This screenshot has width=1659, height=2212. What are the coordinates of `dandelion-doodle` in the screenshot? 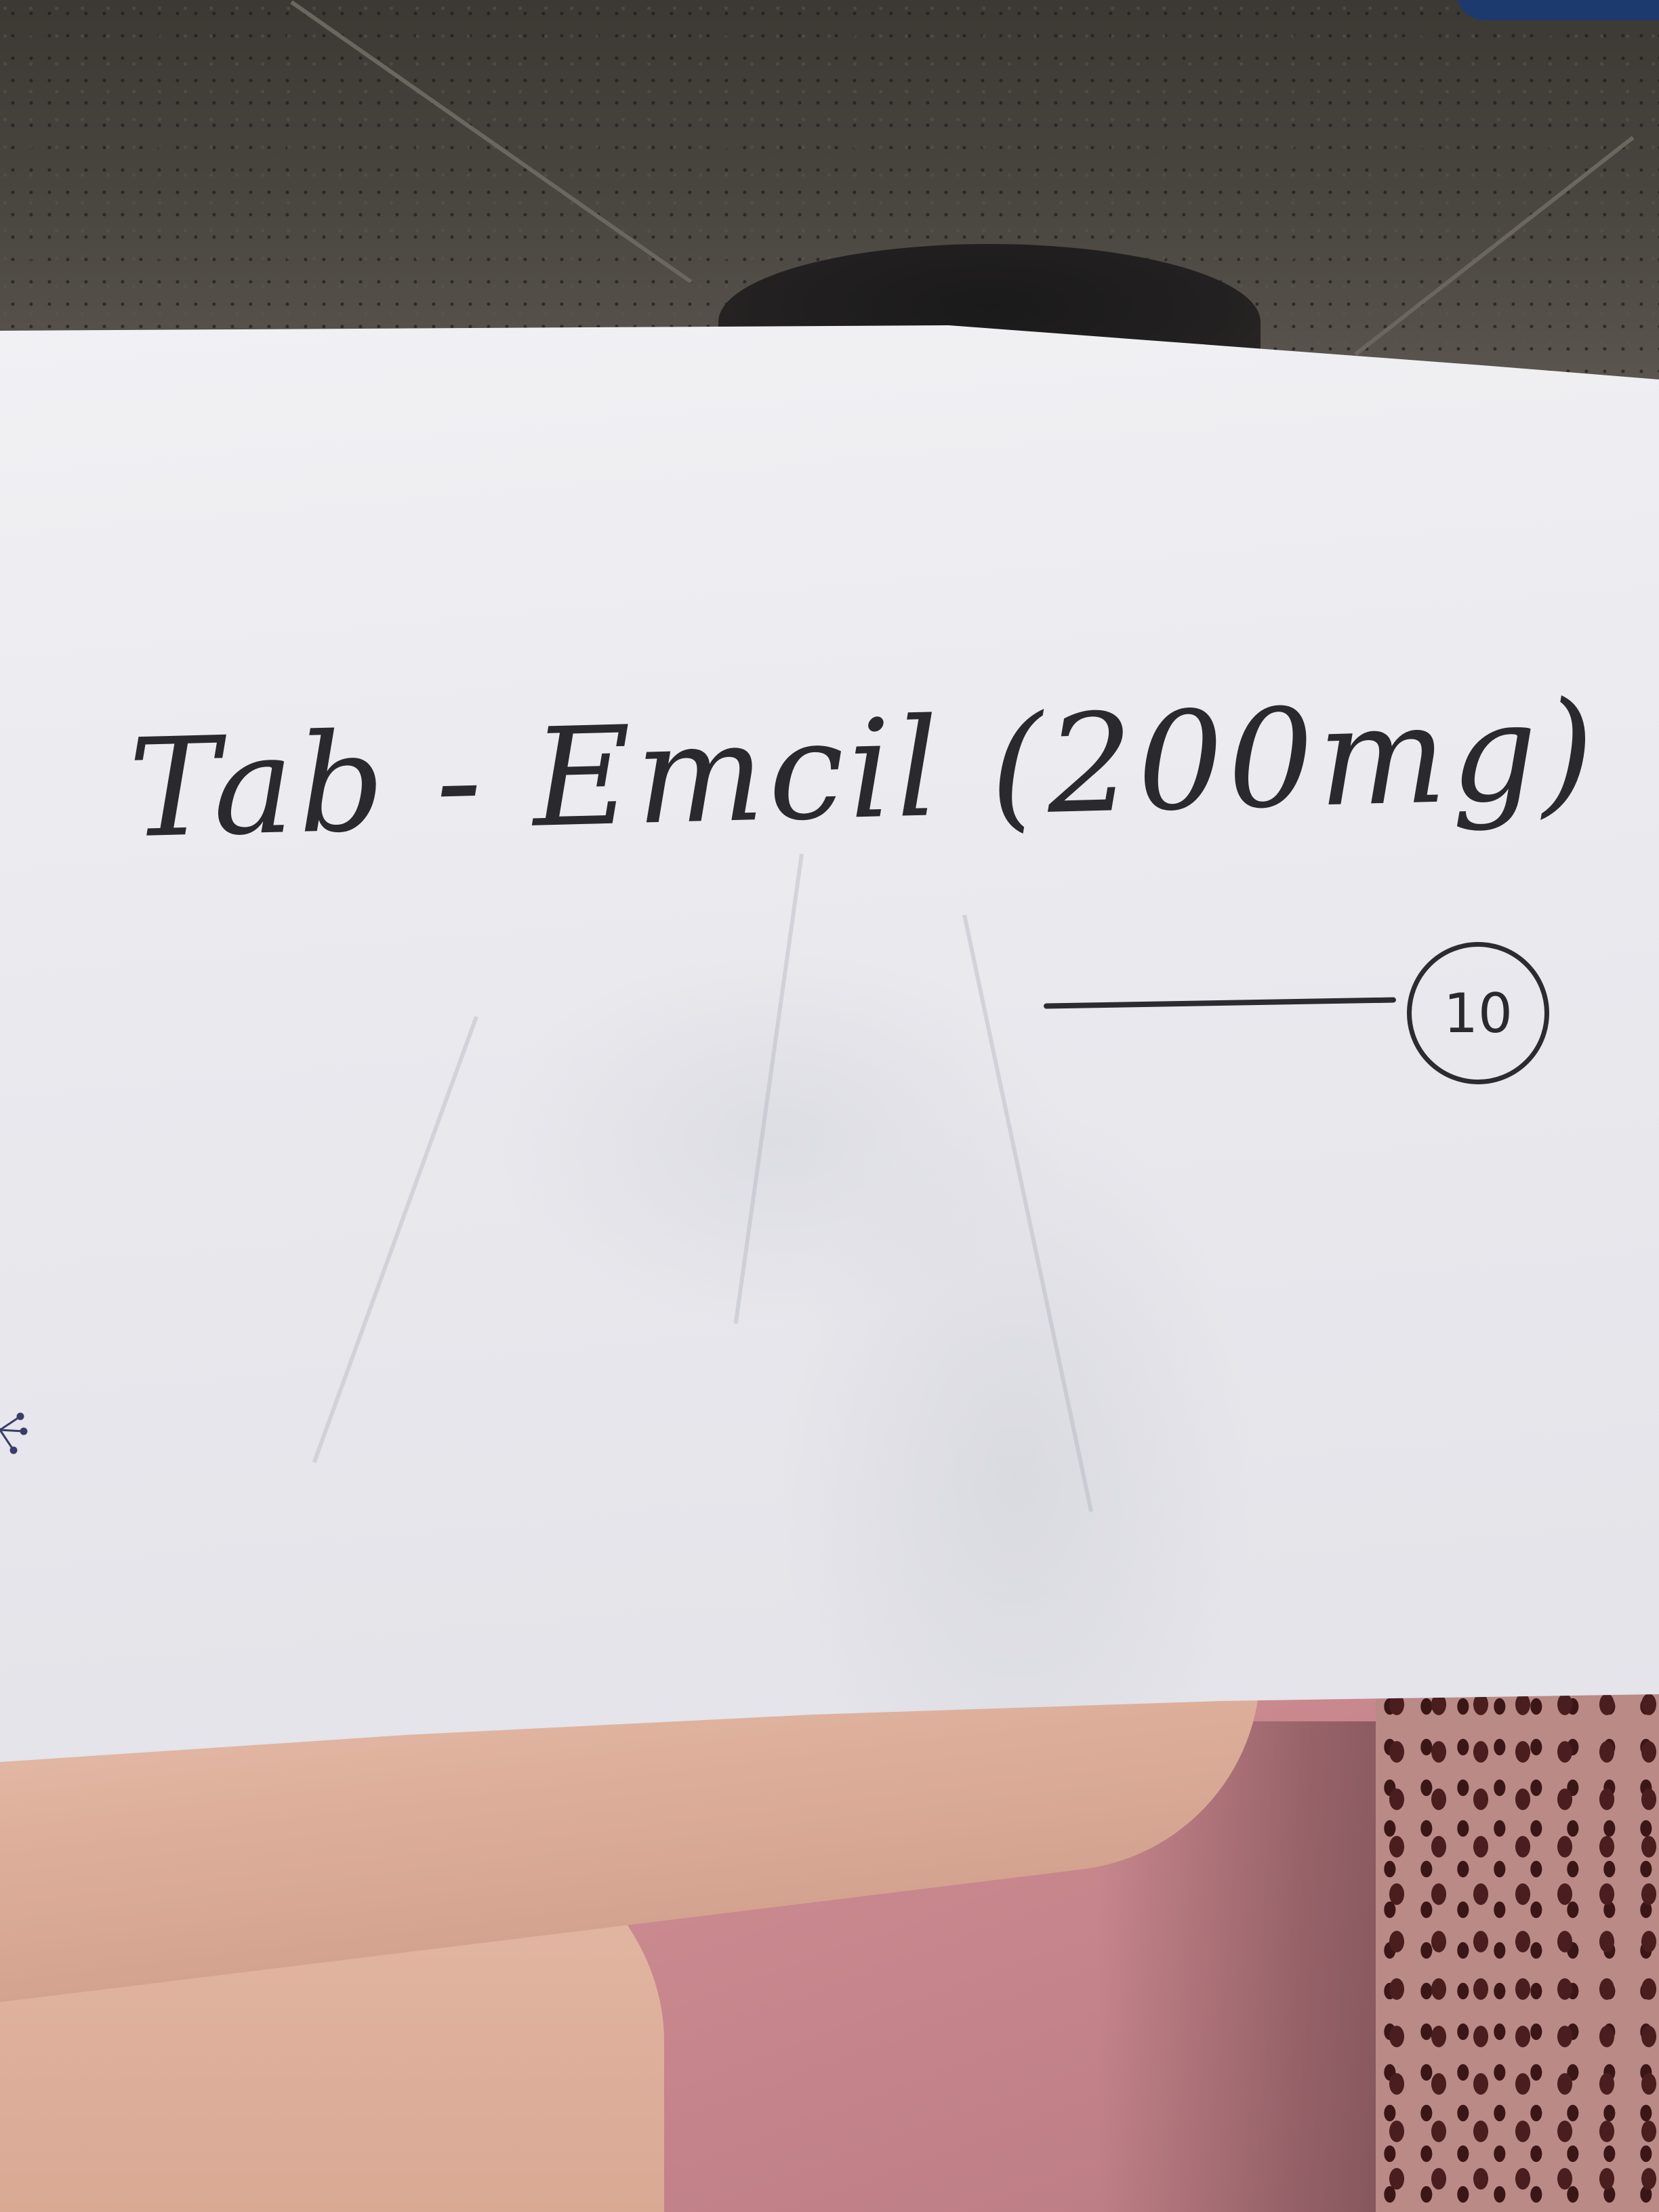 It's located at (14, 1433).